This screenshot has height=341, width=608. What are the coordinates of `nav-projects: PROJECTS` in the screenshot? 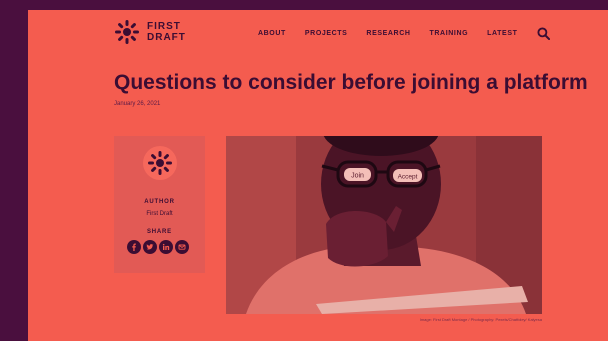 It's located at (326, 33).